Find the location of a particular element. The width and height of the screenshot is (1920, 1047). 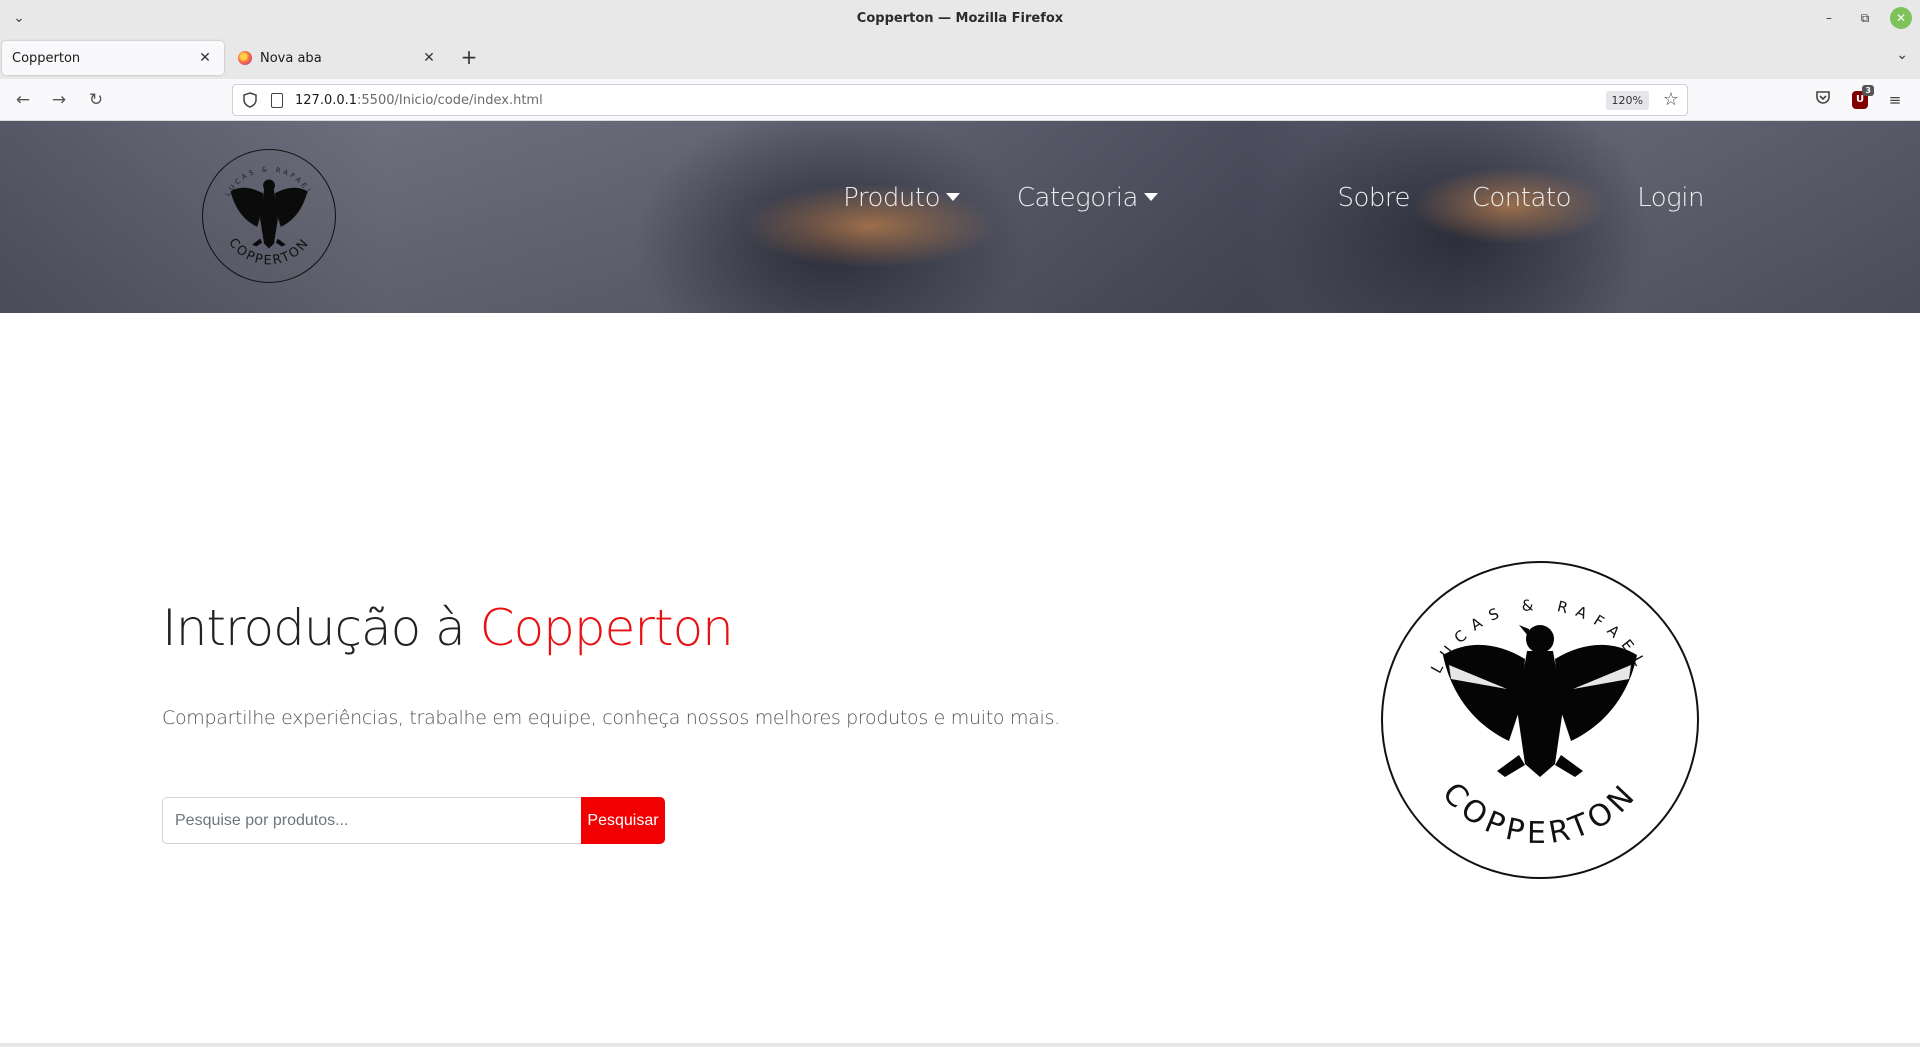

brand-logo: LUCAS & RAFAEL COPPERTON is located at coordinates (269, 216).